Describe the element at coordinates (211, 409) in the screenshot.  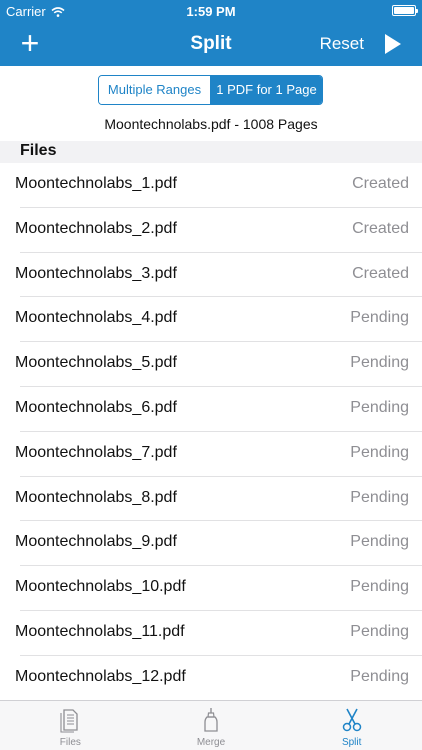
I see `file-row: Moontechnolabs_6.pdf Pending` at that location.